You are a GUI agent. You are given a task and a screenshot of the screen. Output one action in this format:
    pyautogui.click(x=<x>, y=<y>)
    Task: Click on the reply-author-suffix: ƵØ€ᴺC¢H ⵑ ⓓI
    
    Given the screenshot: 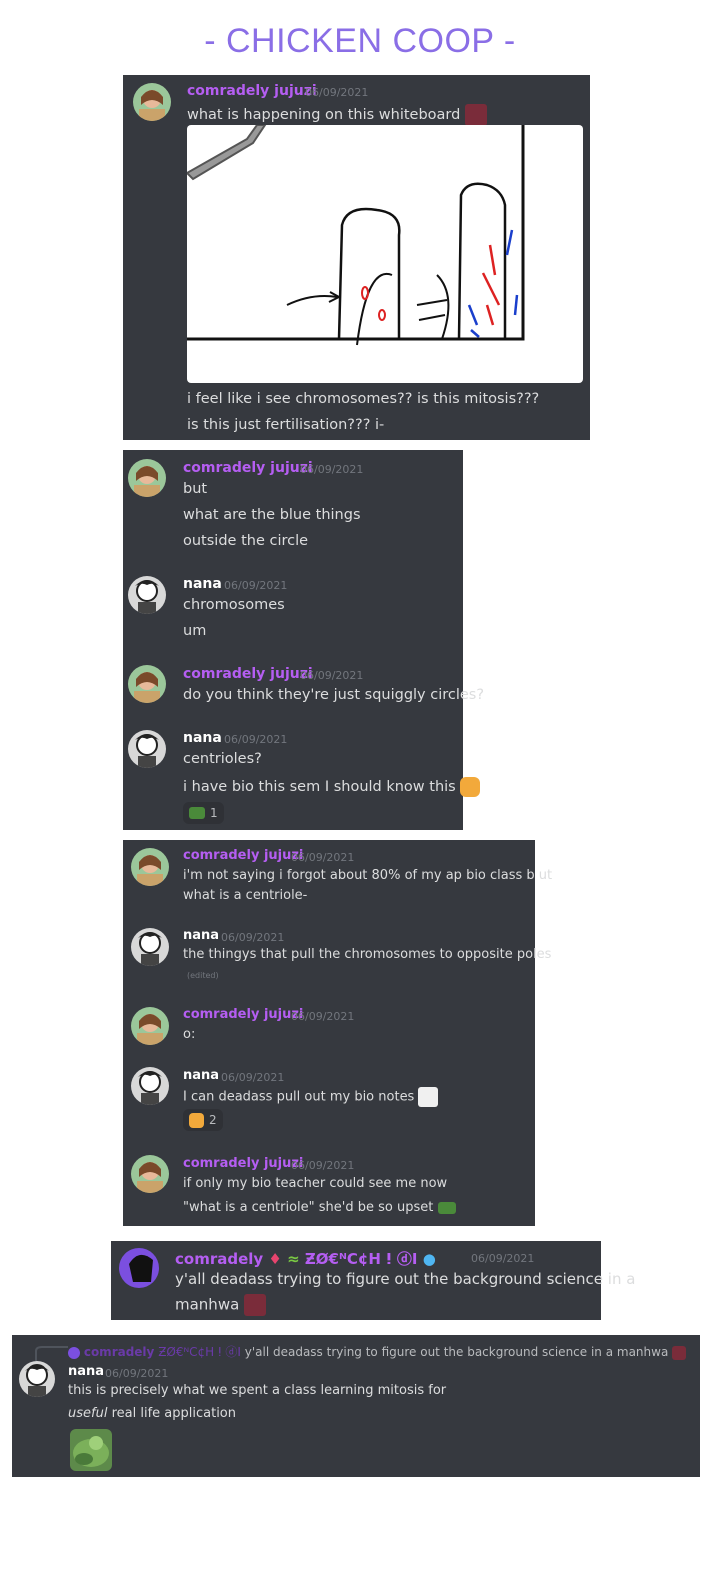 What is the action you would take?
    pyautogui.click(x=199, y=1352)
    